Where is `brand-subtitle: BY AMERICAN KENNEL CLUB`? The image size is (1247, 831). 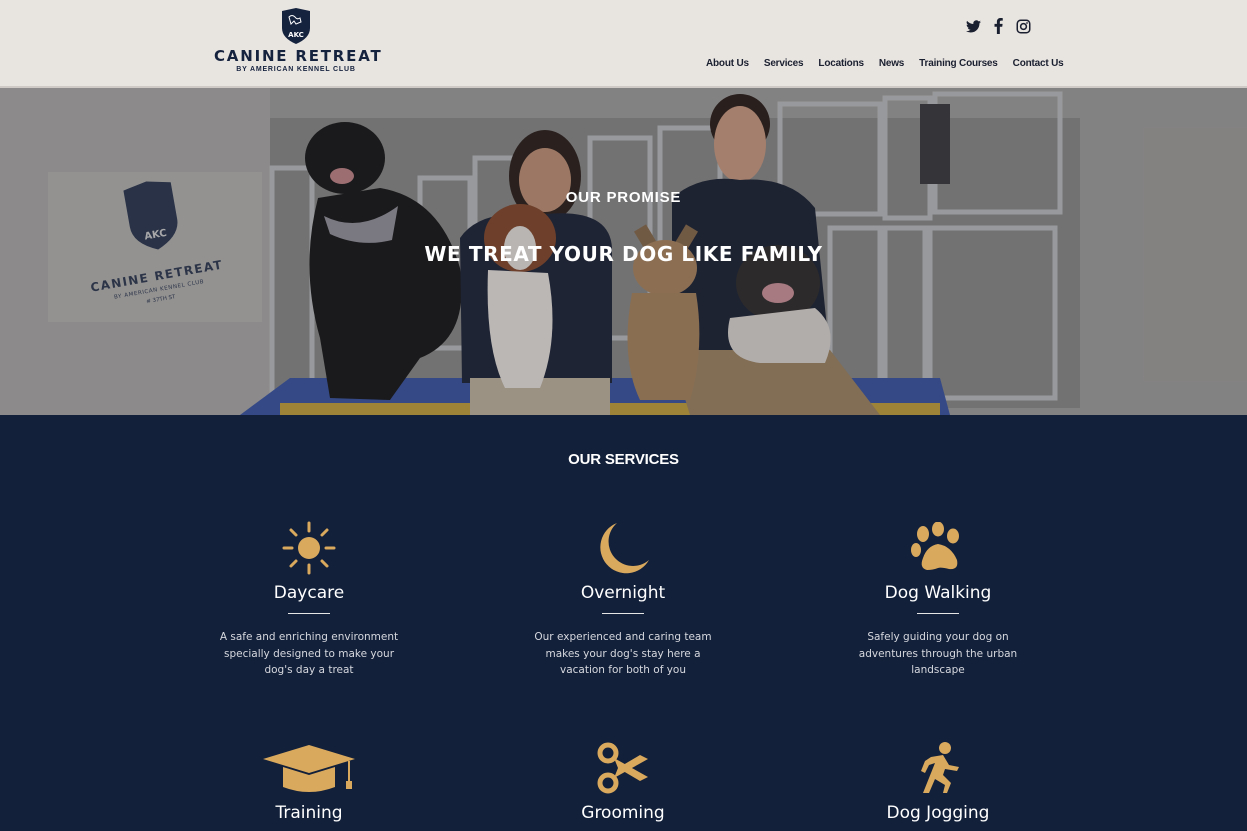 brand-subtitle: BY AMERICAN KENNEL CLUB is located at coordinates (296, 69).